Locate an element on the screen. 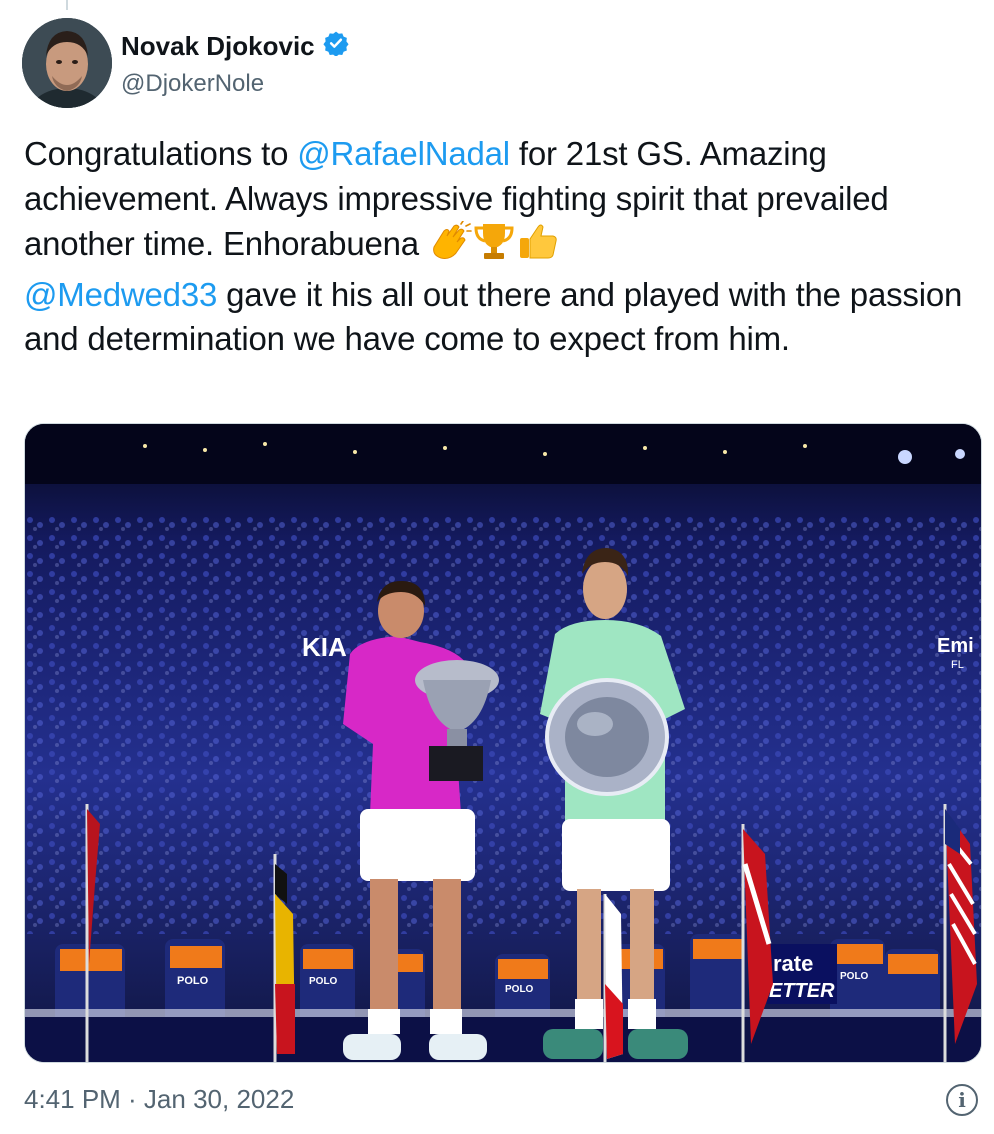 The image size is (994, 1134). thread-connector-line is located at coordinates (67, 5).